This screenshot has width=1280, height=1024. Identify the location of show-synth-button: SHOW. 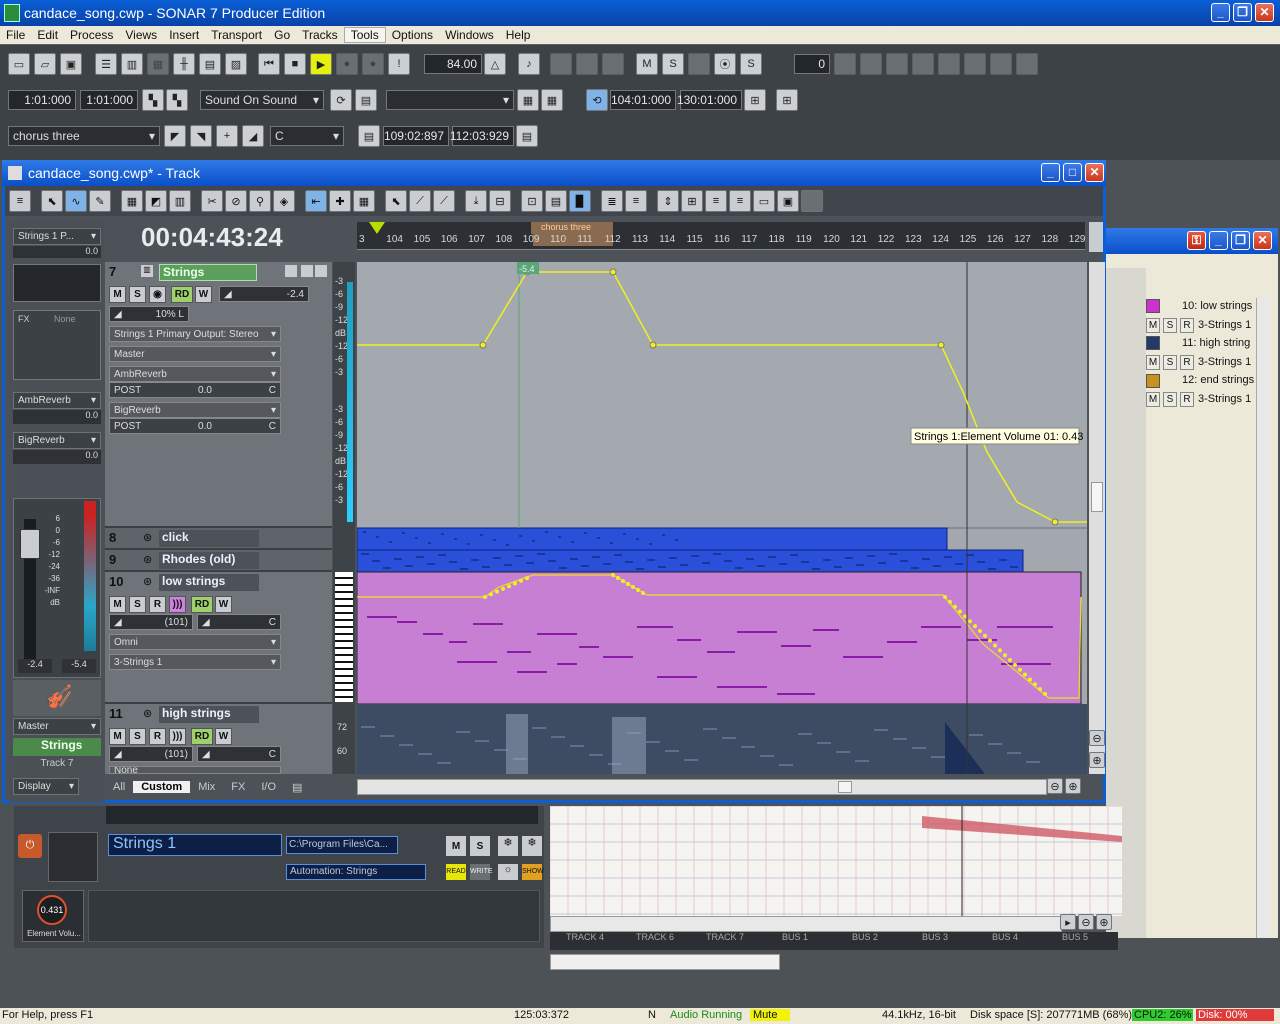
(533, 872).